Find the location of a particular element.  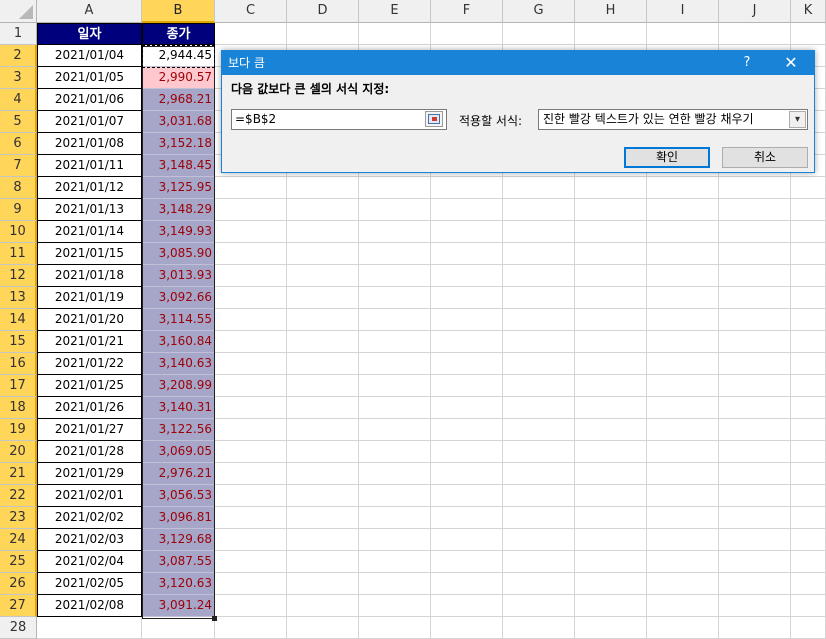

cell-value: 3,160.84 is located at coordinates (178, 342).